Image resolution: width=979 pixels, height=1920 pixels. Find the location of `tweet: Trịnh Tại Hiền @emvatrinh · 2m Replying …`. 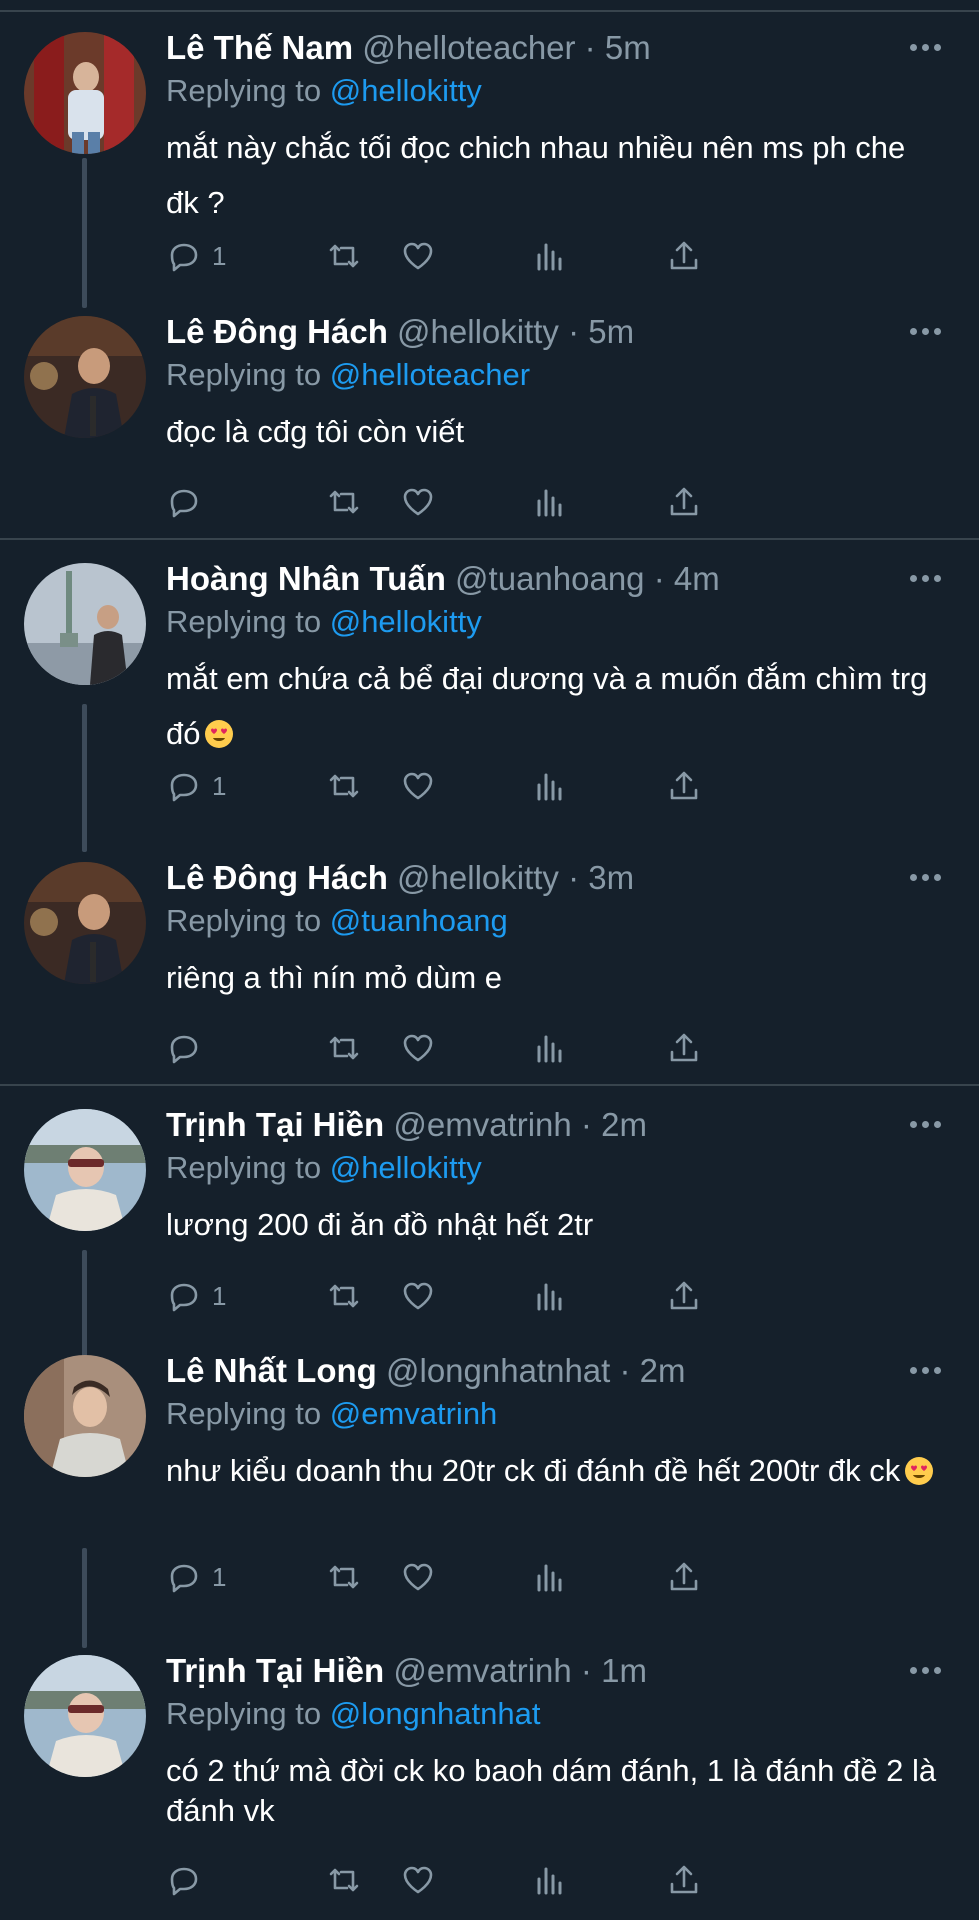

tweet: Trịnh Tại Hiền @emvatrinh · 2m Replying … is located at coordinates (489, 1202).